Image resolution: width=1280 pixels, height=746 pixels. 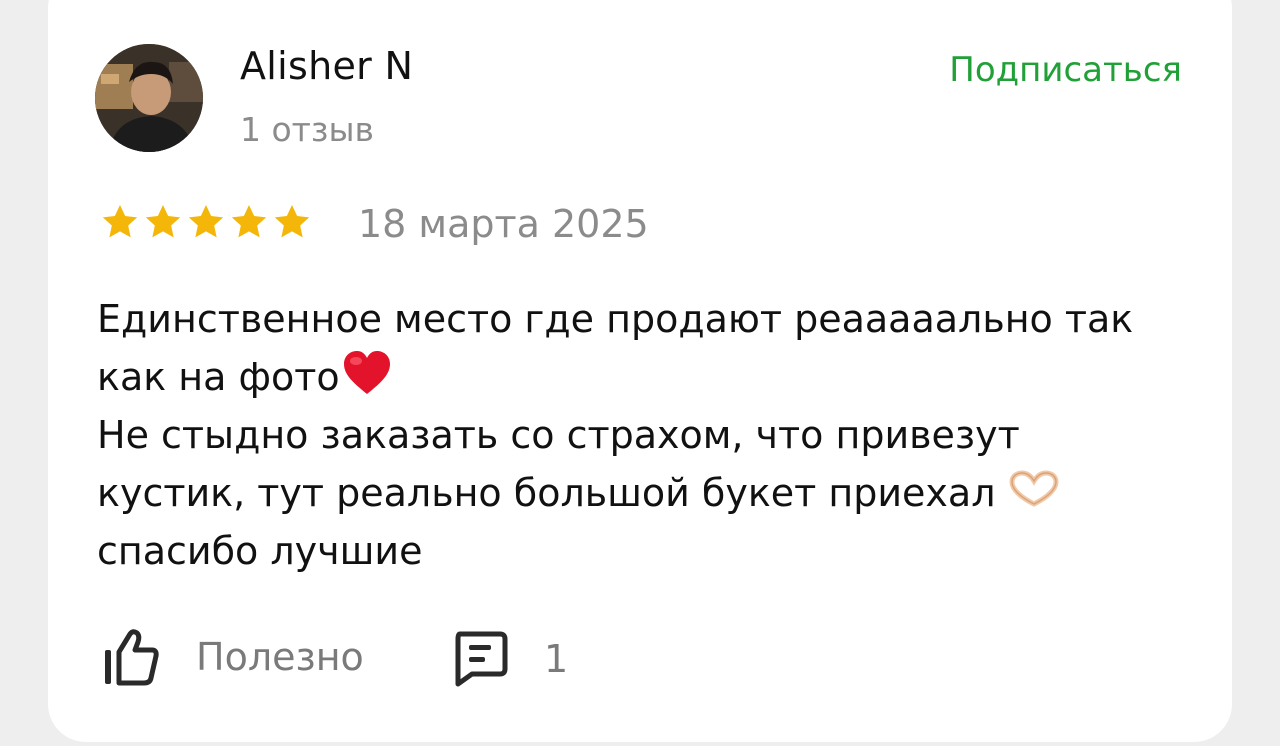 I want to click on review-line: как на фото, so click(x=218, y=377).